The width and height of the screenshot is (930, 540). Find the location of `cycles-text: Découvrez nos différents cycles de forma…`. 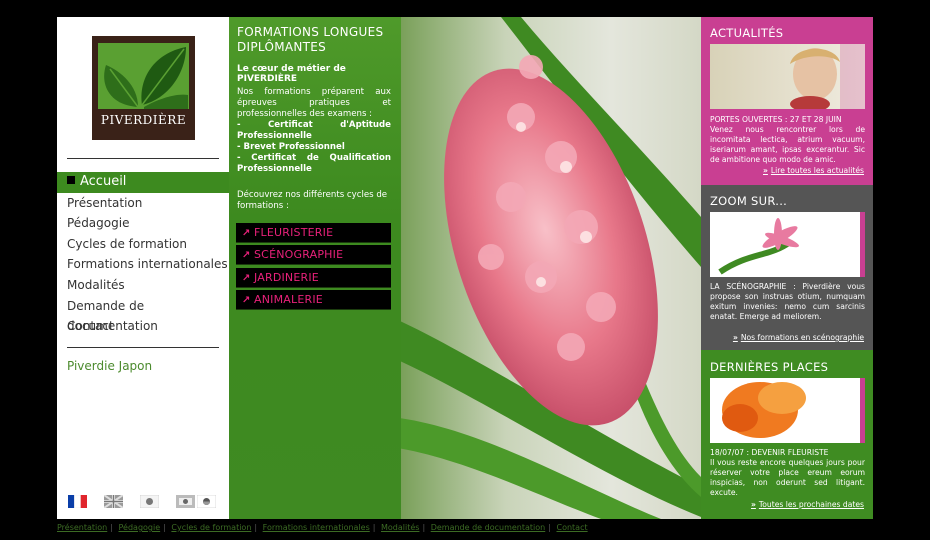

cycles-text: Découvrez nos différents cycles de forma… is located at coordinates (312, 200).